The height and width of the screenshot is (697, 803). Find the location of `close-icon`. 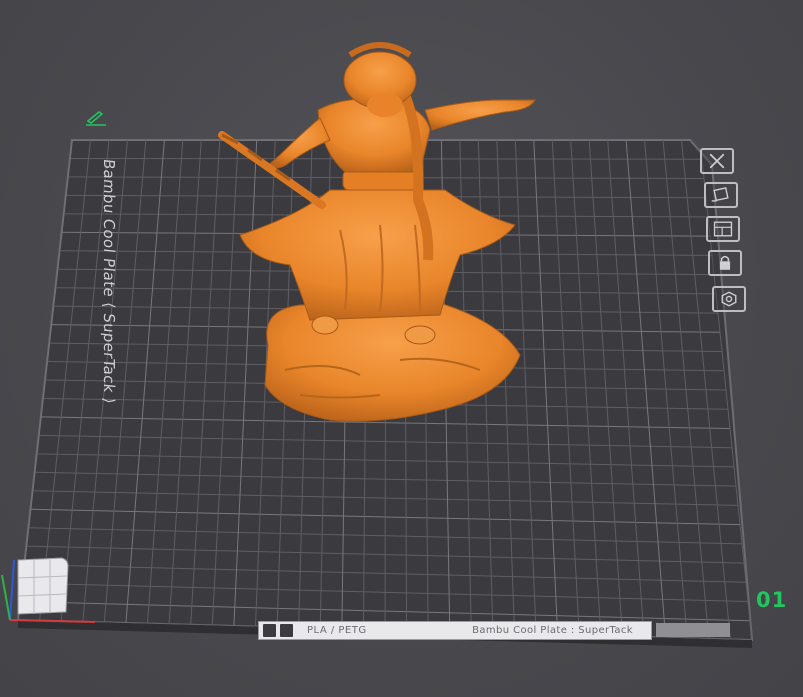

close-icon is located at coordinates (717, 161).